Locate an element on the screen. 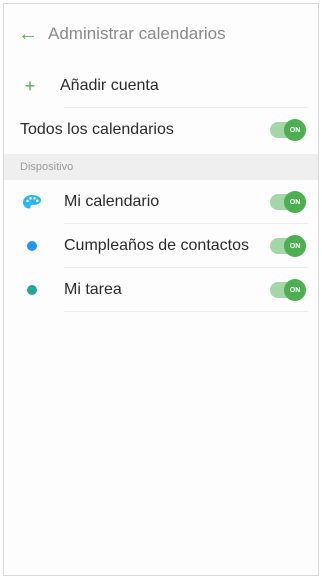  page-title: Administrar calendarios is located at coordinates (137, 33).